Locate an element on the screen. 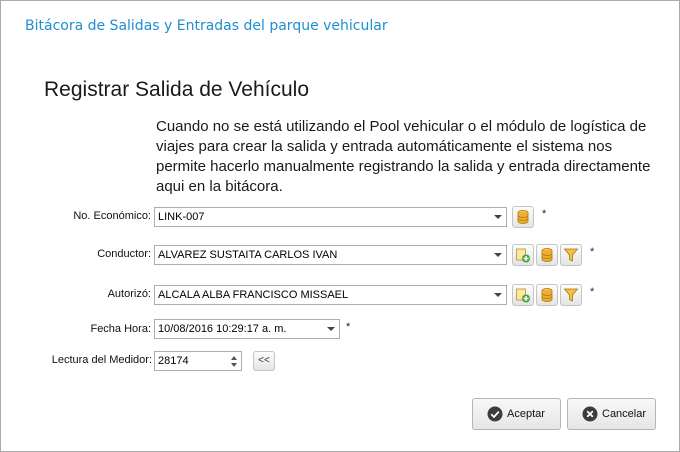 The image size is (680, 452). conductor-value: ALVAREZ SUSTAITA CARLOS IVAN is located at coordinates (248, 255).